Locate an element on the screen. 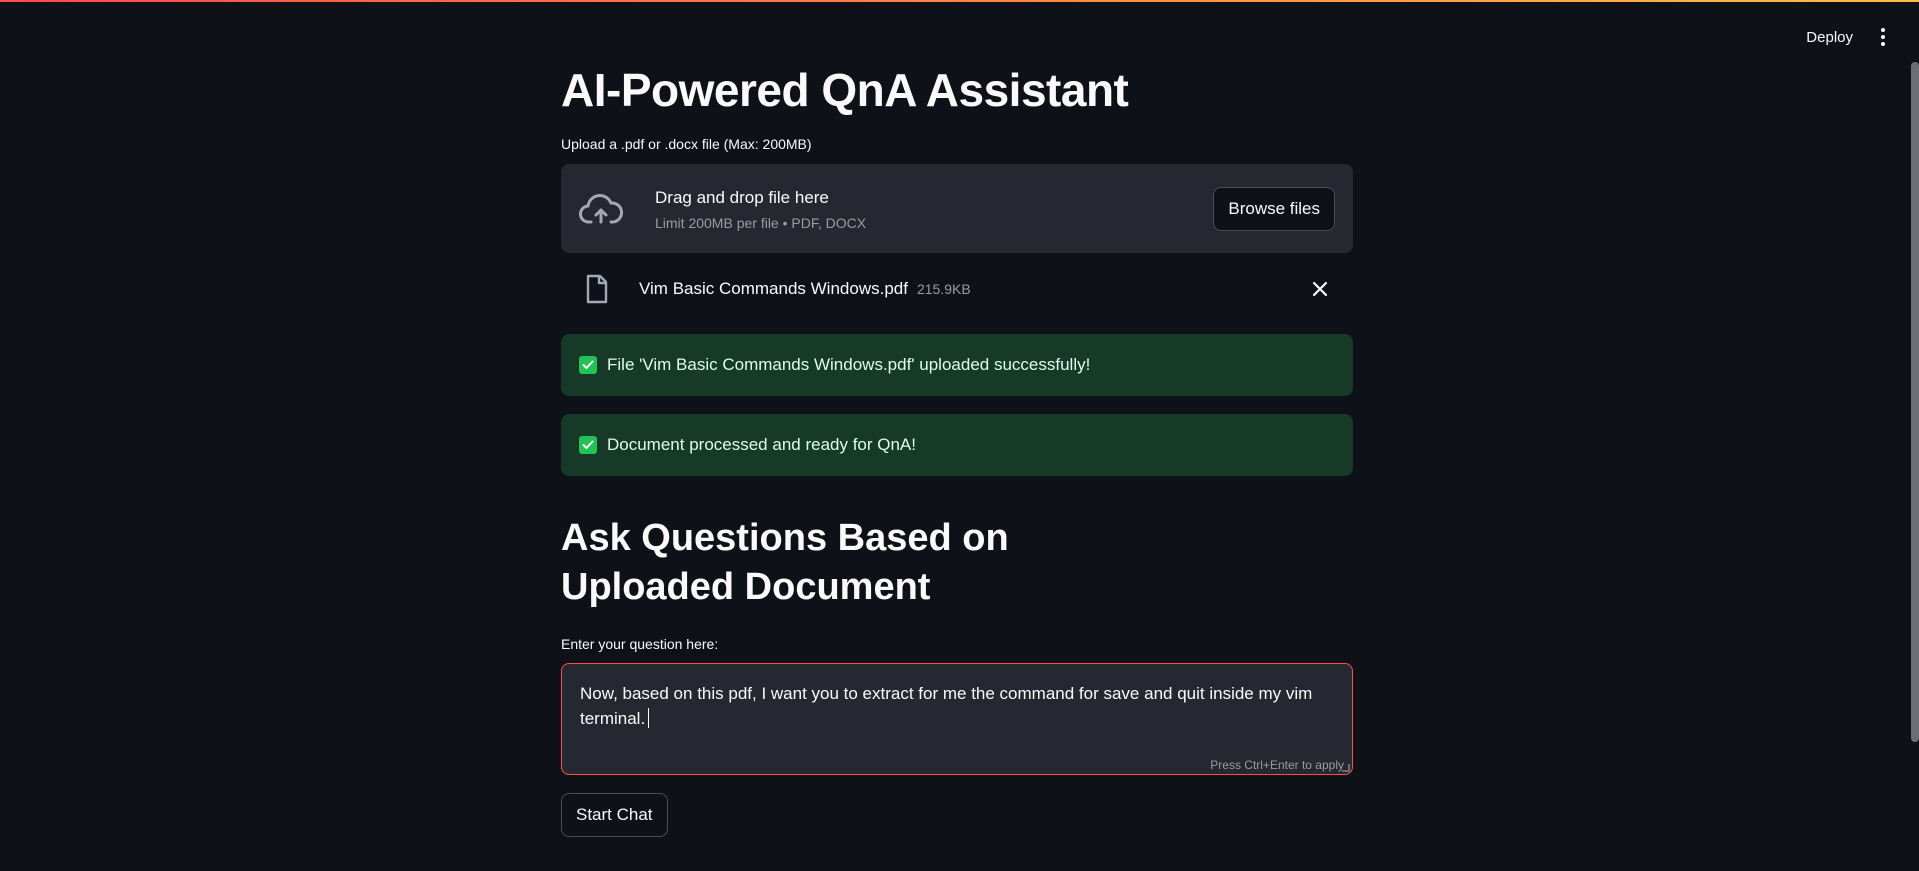 This screenshot has height=871, width=1919. file-icon is located at coordinates (597, 289).